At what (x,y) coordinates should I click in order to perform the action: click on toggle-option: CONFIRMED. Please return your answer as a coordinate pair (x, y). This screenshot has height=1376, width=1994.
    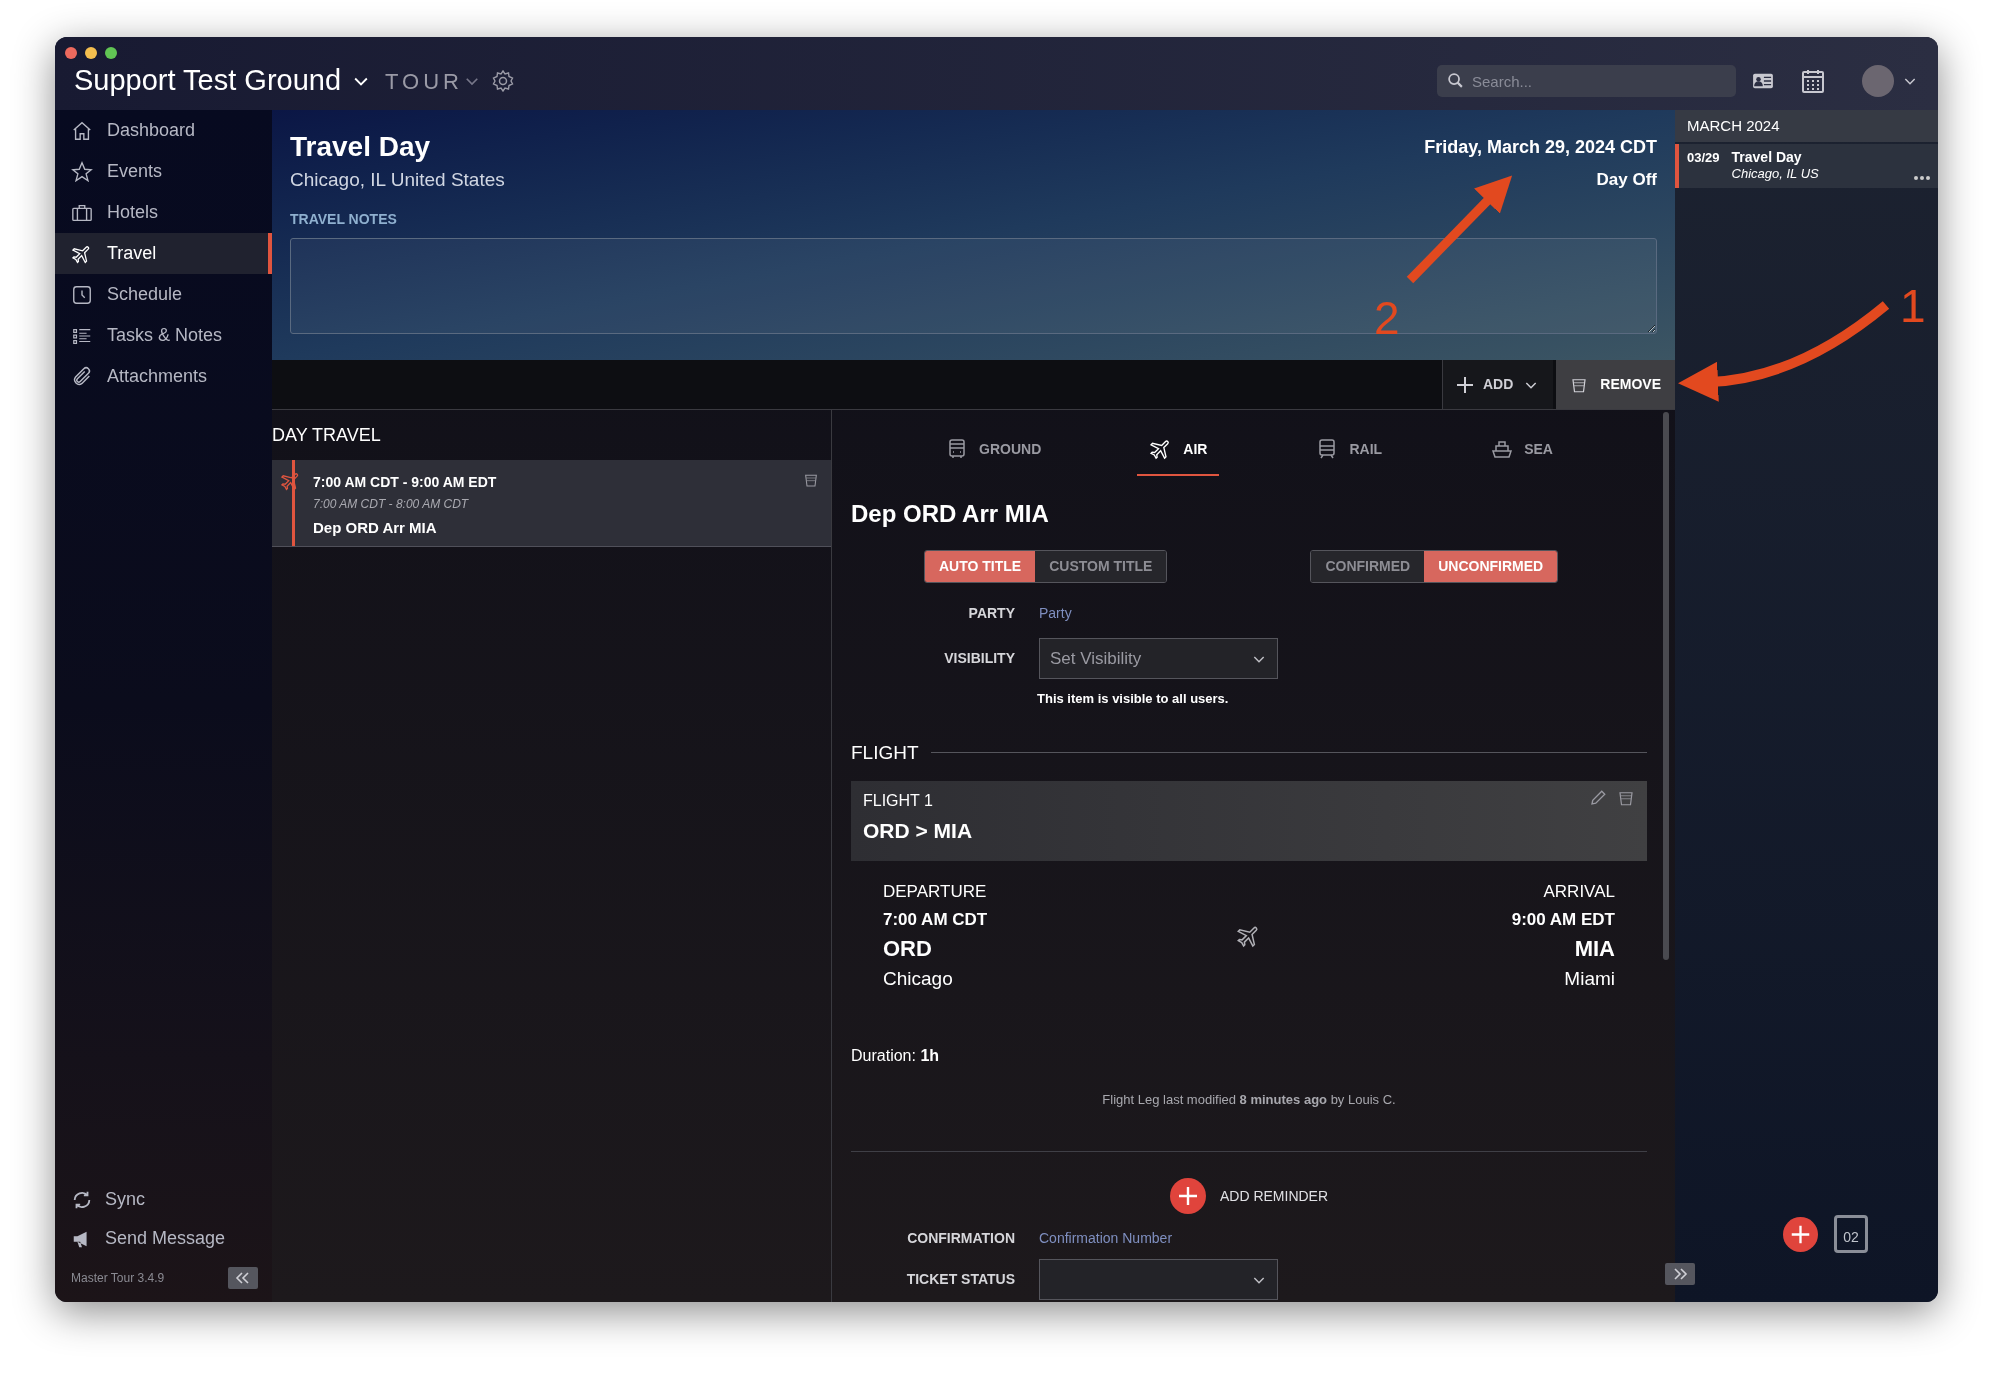
    Looking at the image, I should click on (1368, 566).